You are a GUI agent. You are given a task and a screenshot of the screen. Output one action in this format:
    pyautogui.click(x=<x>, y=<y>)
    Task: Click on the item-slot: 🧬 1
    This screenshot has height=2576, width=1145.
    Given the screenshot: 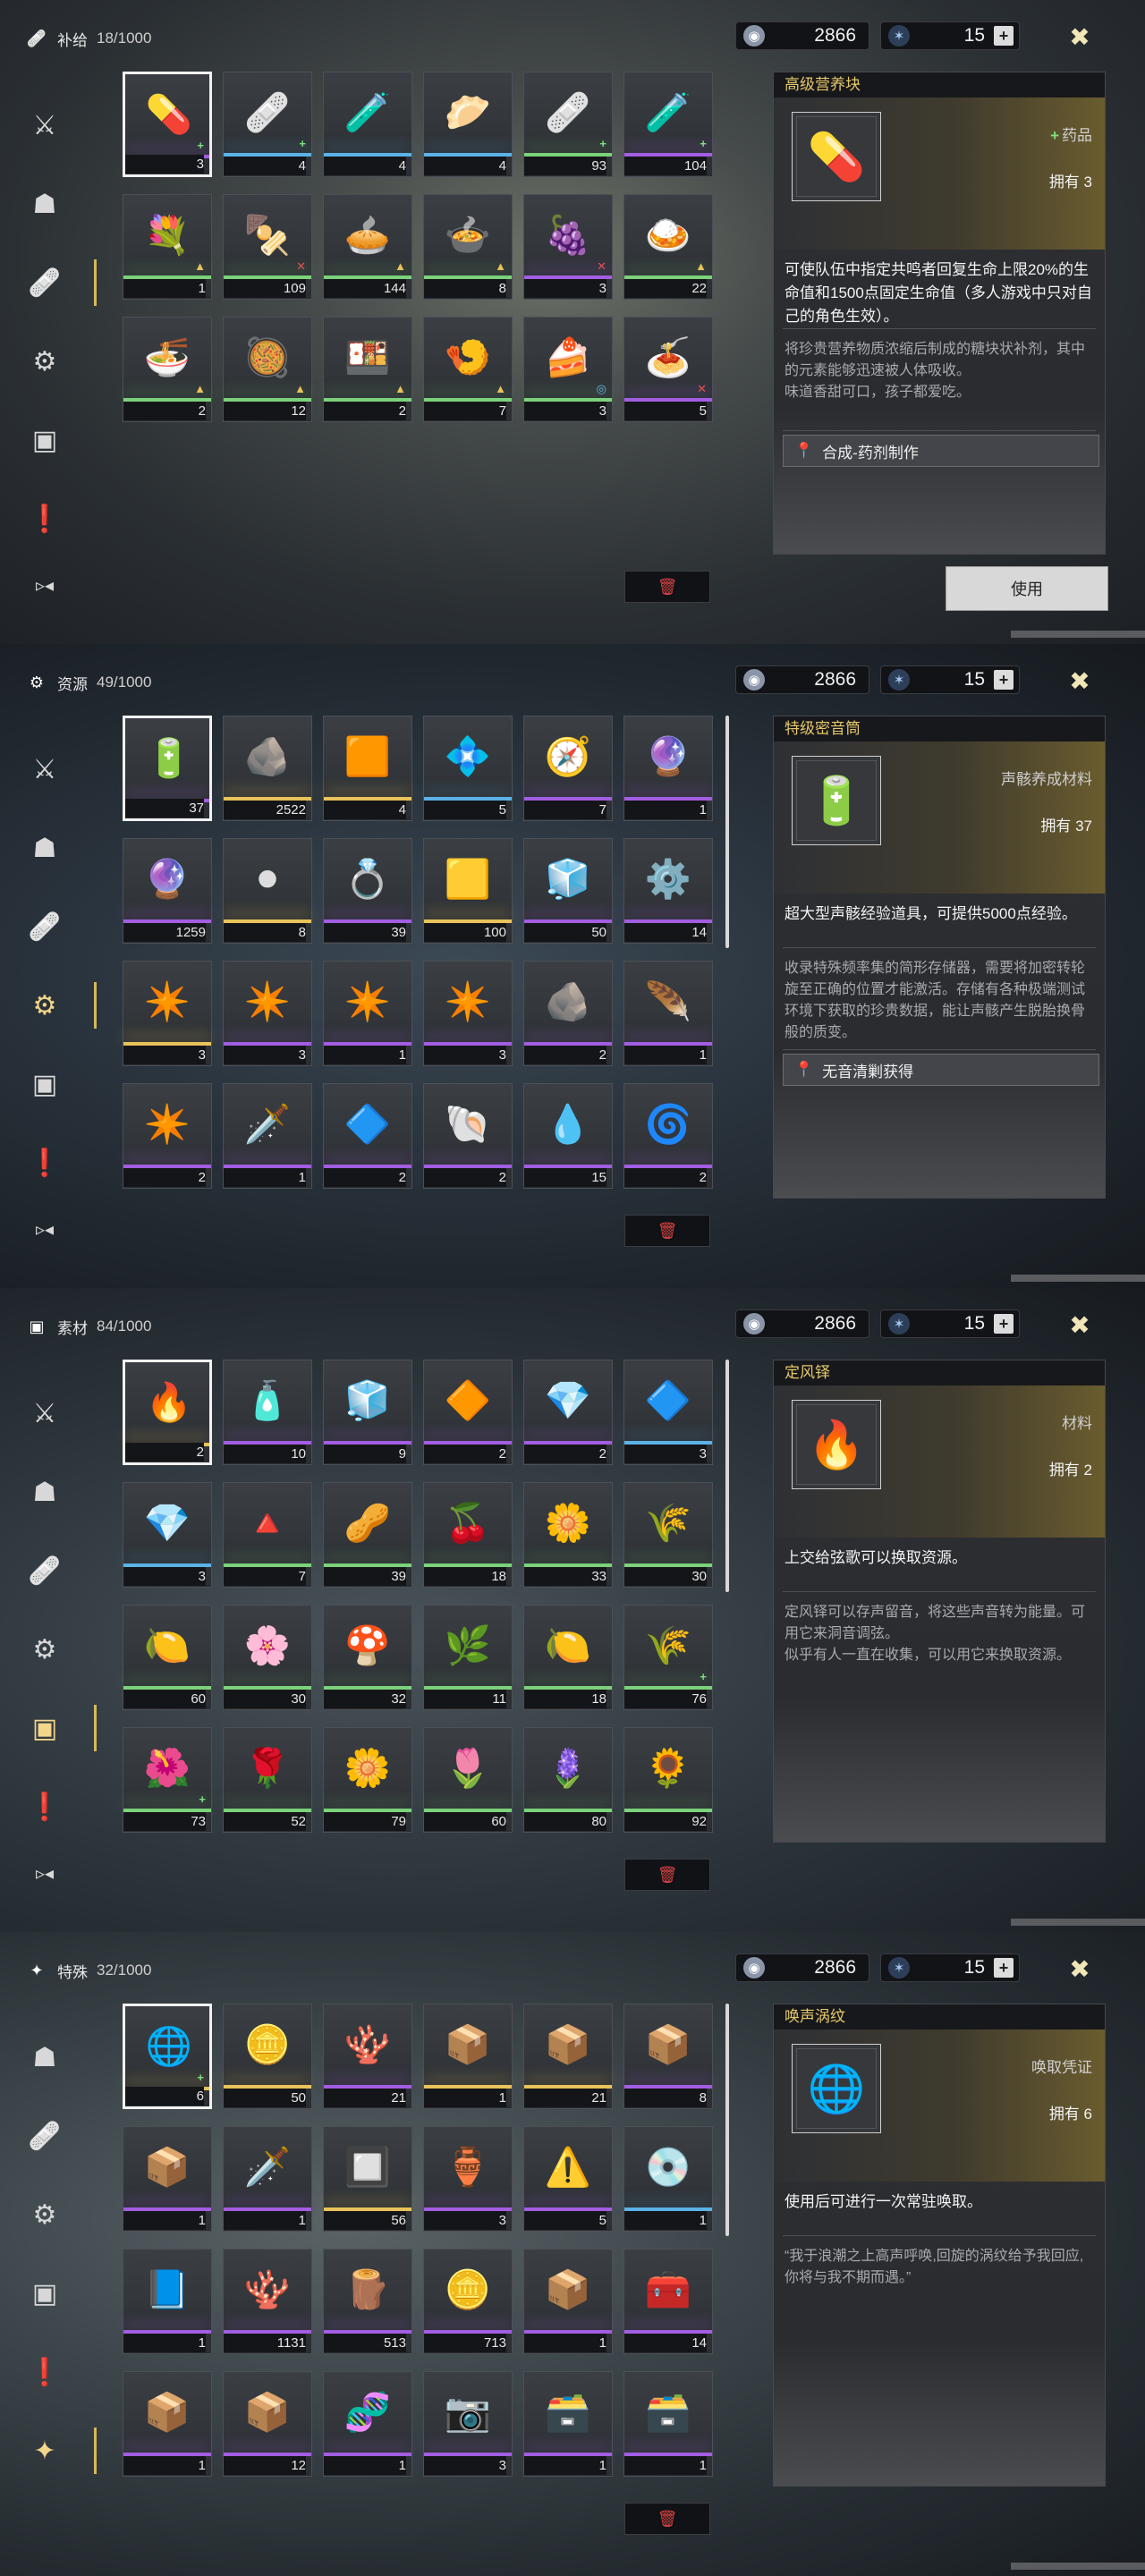 What is the action you would take?
    pyautogui.click(x=367, y=2424)
    